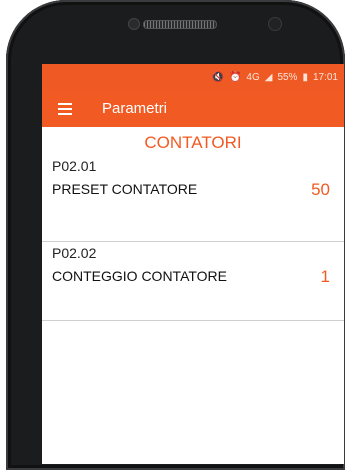 The width and height of the screenshot is (351, 470). Describe the element at coordinates (193, 108) in the screenshot. I see `app-bar: Parametri` at that location.